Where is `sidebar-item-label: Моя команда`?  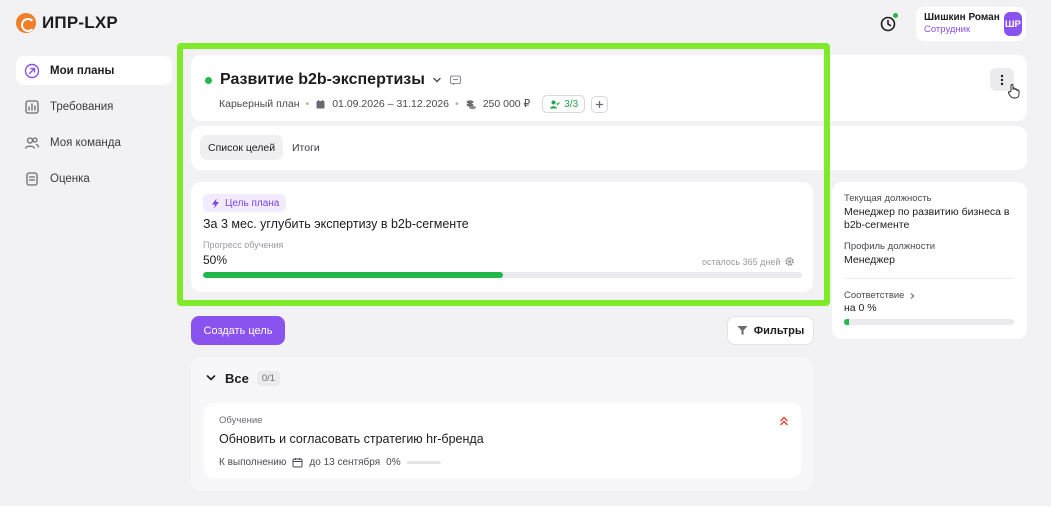
sidebar-item-label: Моя команда is located at coordinates (85, 142).